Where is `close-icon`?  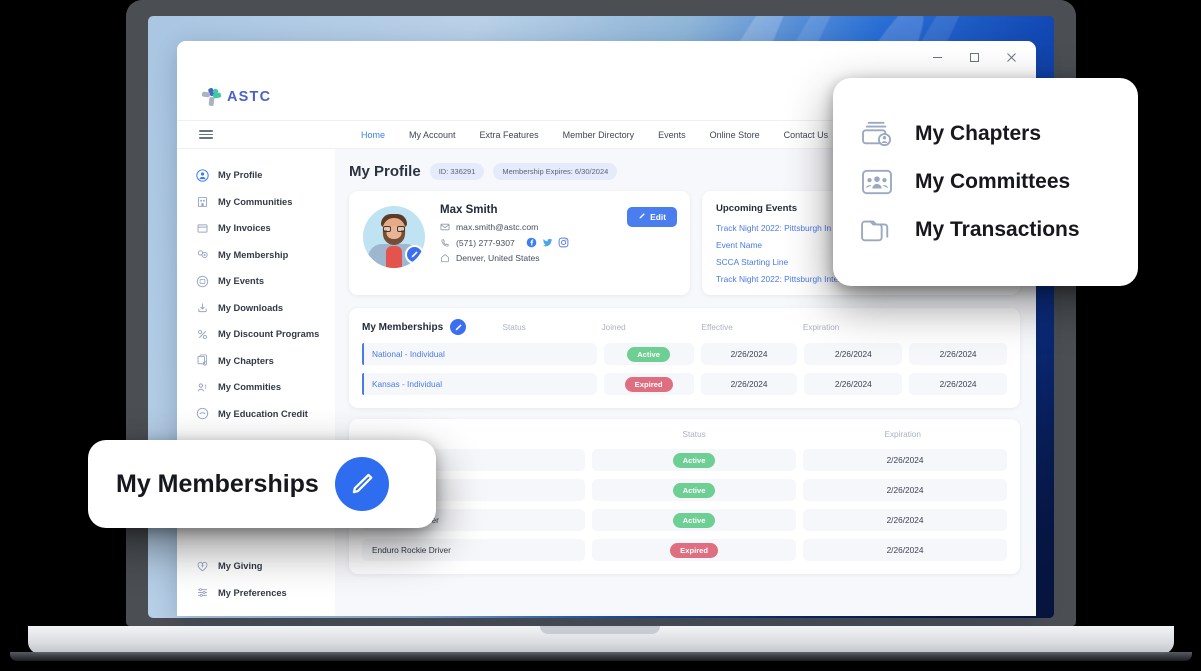
close-icon is located at coordinates (1011, 57).